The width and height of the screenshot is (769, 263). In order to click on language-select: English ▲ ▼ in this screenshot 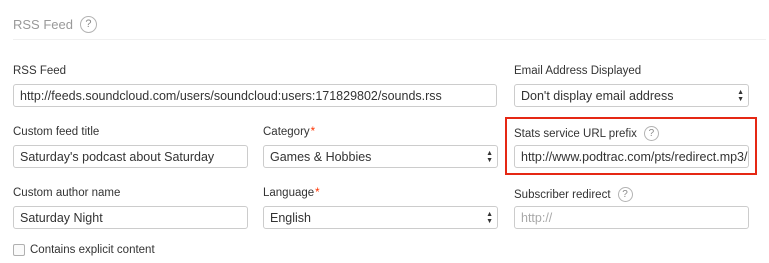, I will do `click(380, 217)`.